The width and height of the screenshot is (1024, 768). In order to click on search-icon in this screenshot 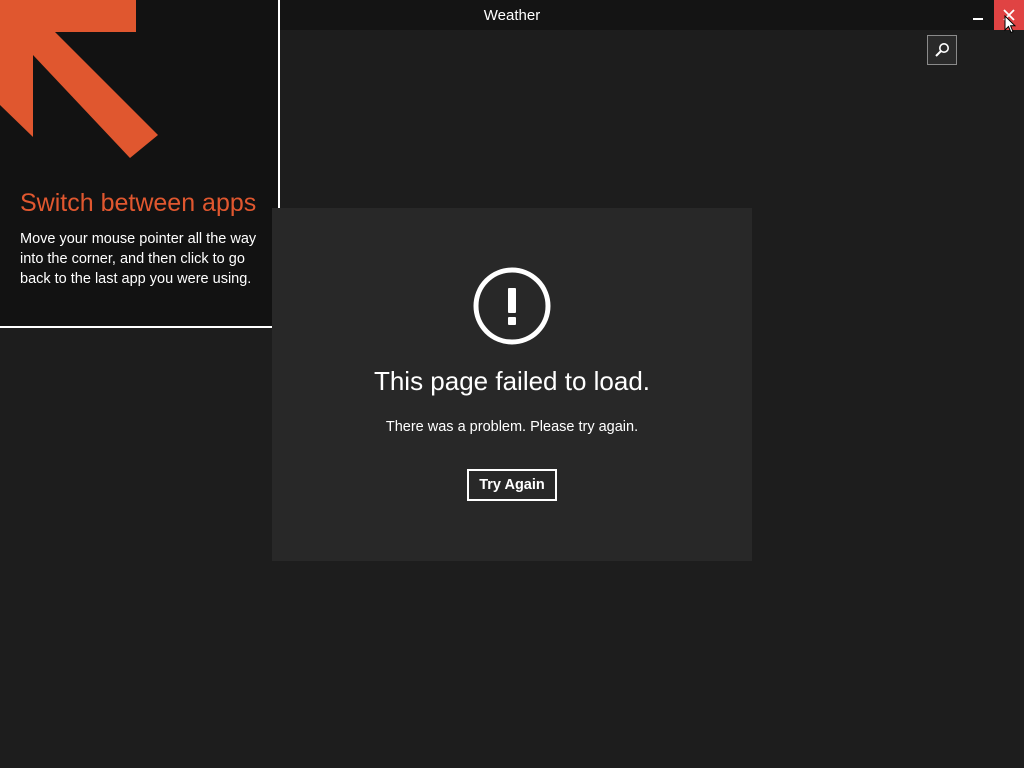, I will do `click(942, 50)`.